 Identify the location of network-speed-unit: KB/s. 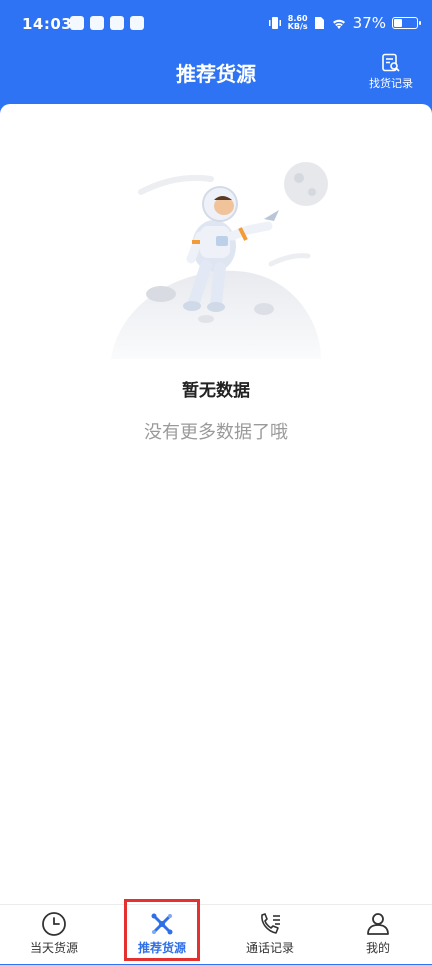
(297, 26).